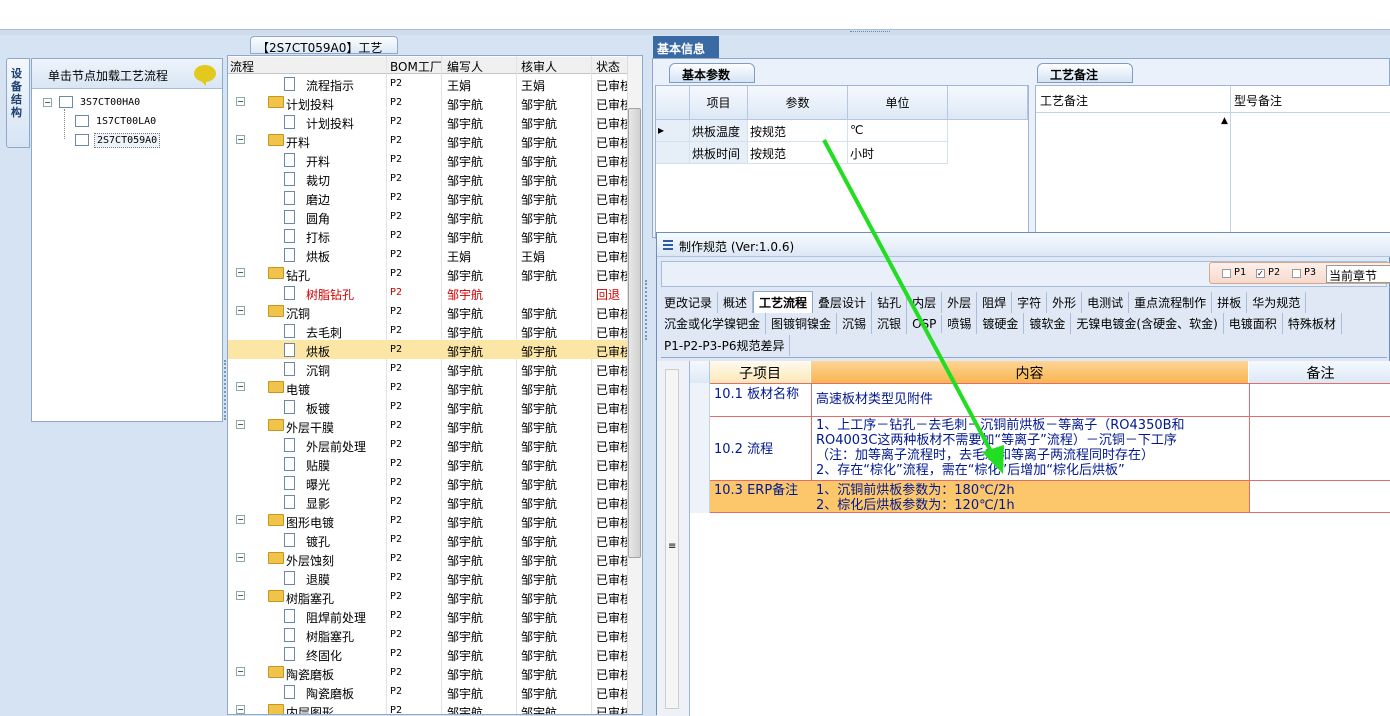 This screenshot has width=1390, height=716. What do you see at coordinates (913, 306) in the screenshot?
I see `annotation-arrow` at bounding box center [913, 306].